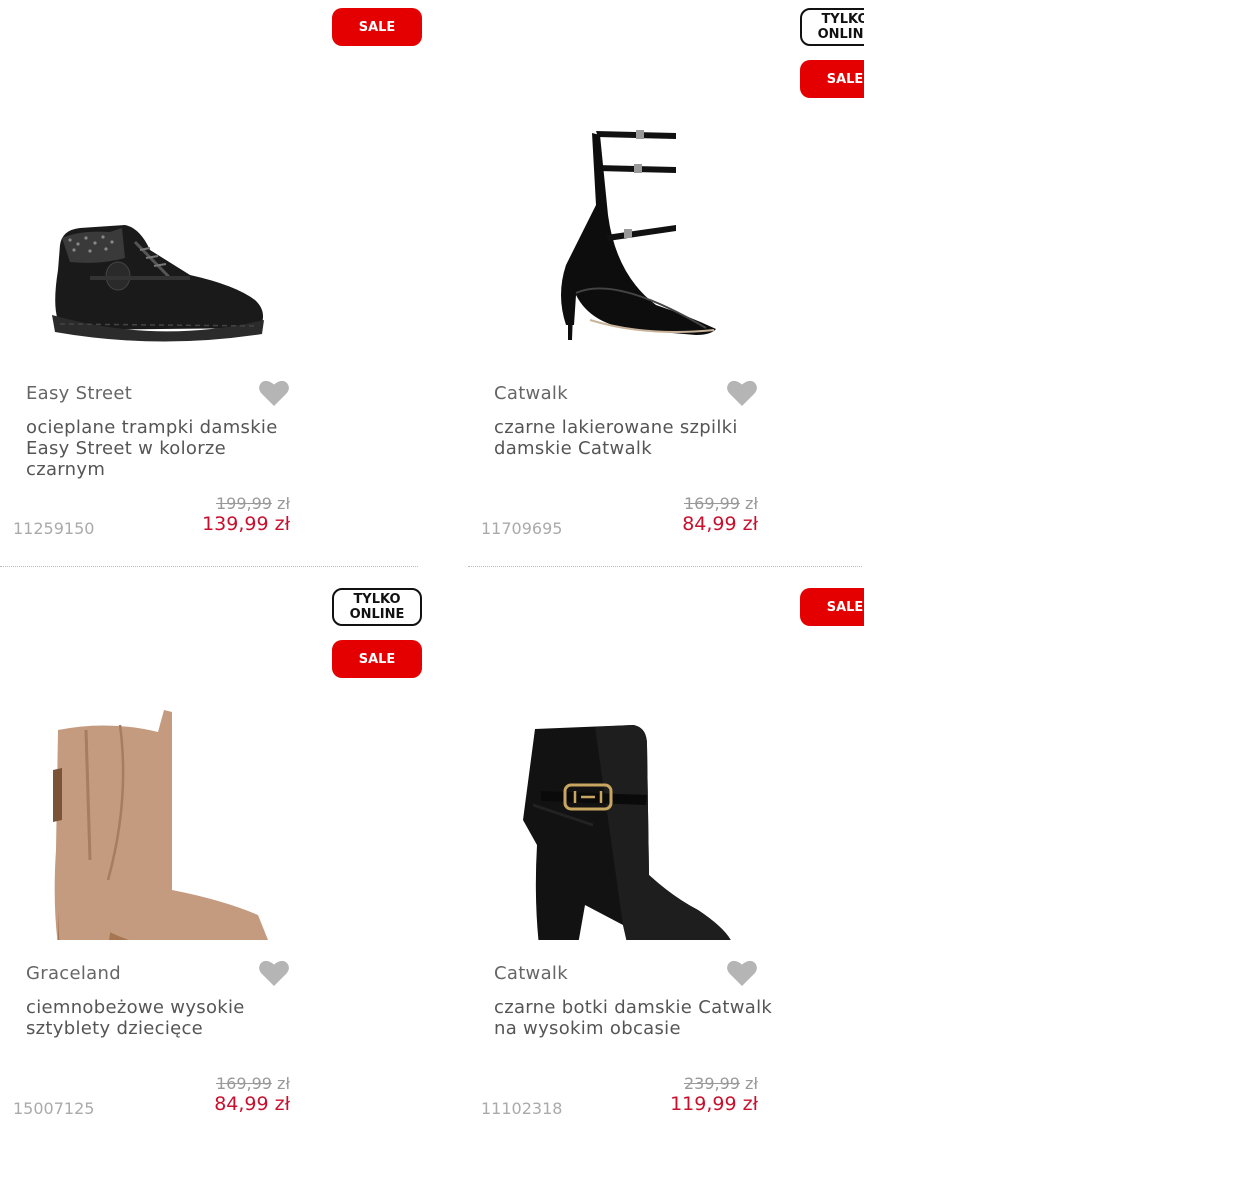 The image size is (1250, 1196). What do you see at coordinates (522, 1108) in the screenshot?
I see `product-sku: 11102318` at bounding box center [522, 1108].